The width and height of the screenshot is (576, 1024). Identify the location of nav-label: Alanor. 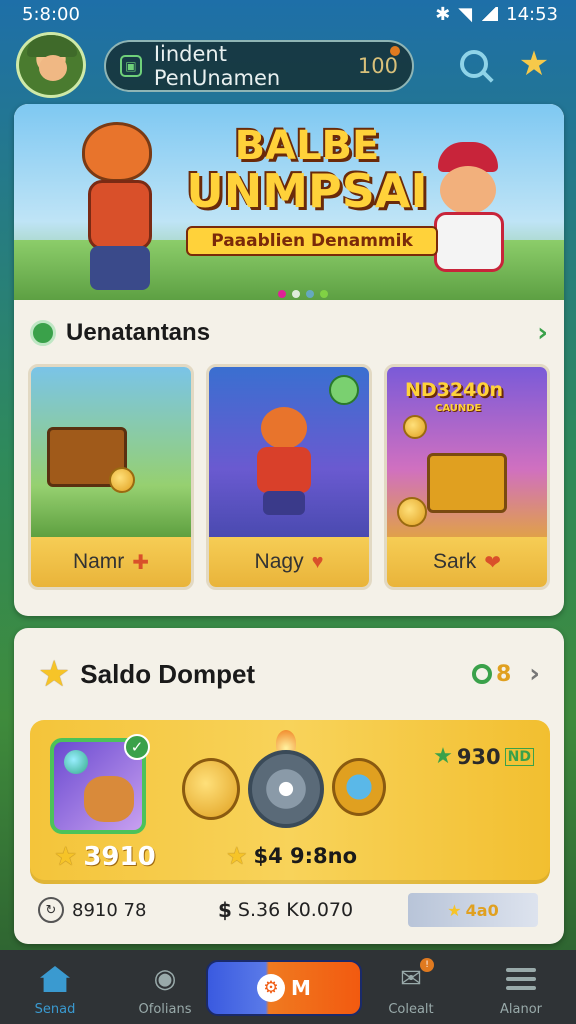
(520, 1009).